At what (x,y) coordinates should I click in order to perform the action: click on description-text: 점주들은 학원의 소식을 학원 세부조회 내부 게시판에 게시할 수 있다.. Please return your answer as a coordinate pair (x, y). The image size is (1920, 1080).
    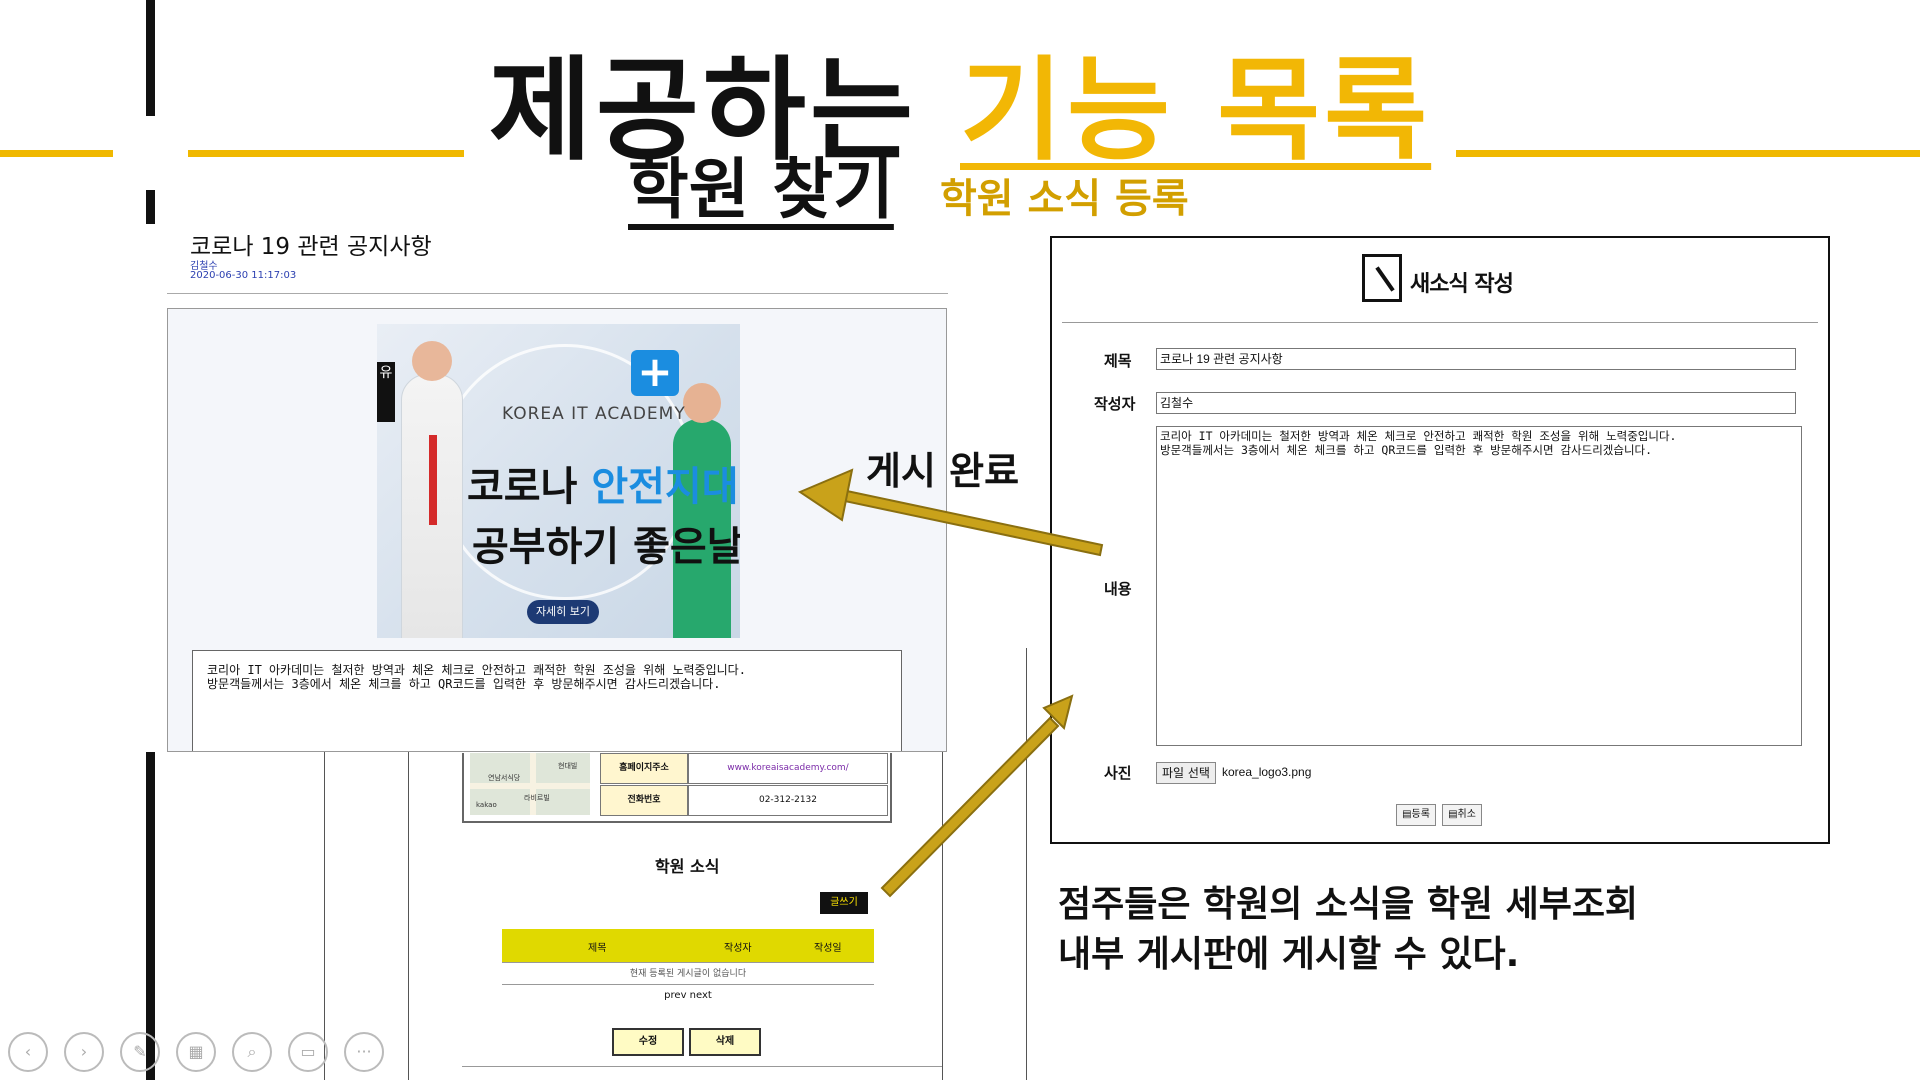
    Looking at the image, I should click on (1348, 929).